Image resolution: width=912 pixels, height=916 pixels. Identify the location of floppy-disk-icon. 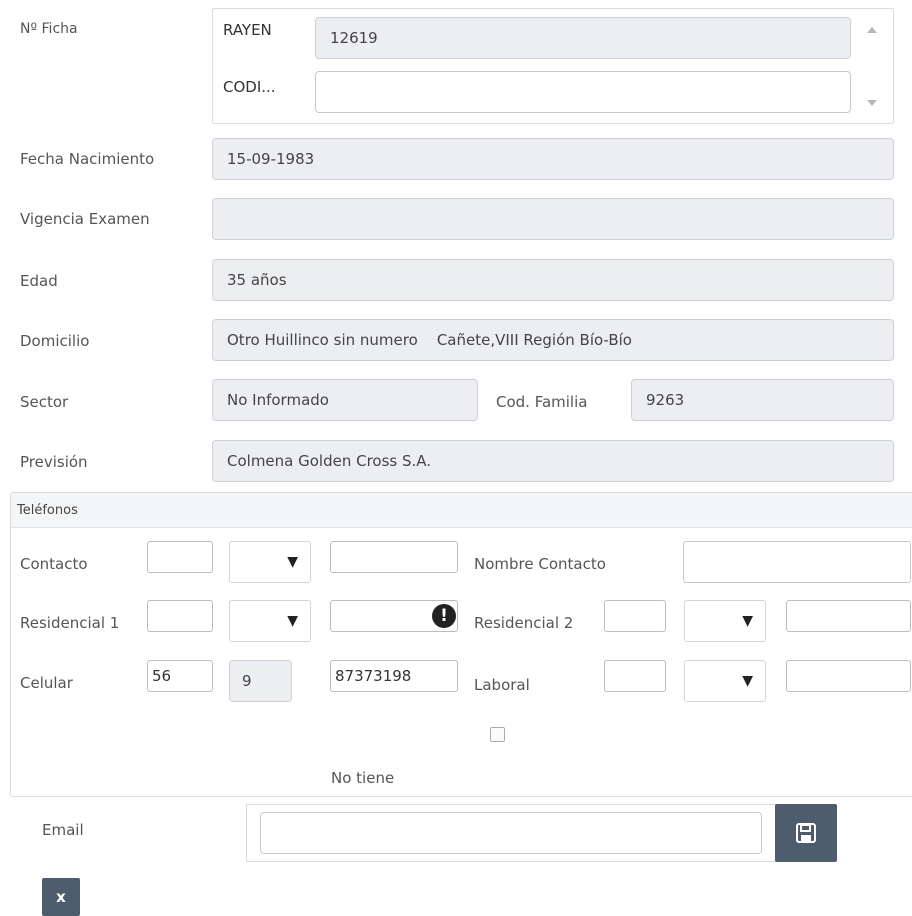
(806, 833).